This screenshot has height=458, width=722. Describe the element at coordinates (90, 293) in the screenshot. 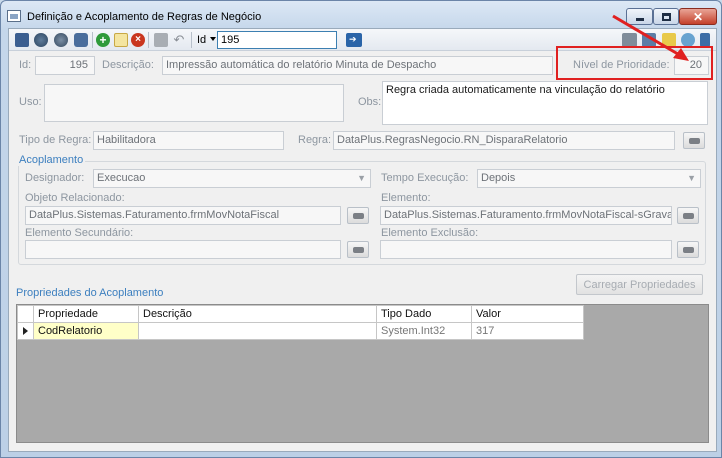

I see `propriedades-title: Propriedades do Acoplamento` at that location.